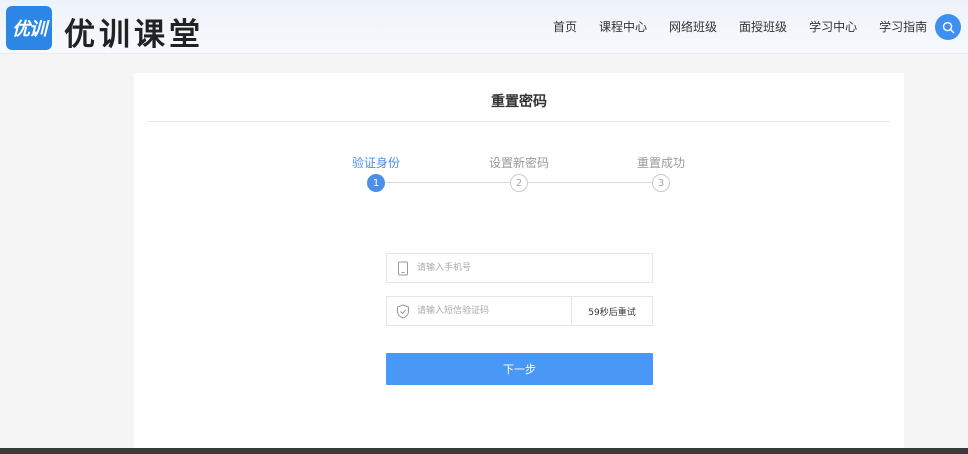  I want to click on nav-item-home: 首页, so click(565, 26).